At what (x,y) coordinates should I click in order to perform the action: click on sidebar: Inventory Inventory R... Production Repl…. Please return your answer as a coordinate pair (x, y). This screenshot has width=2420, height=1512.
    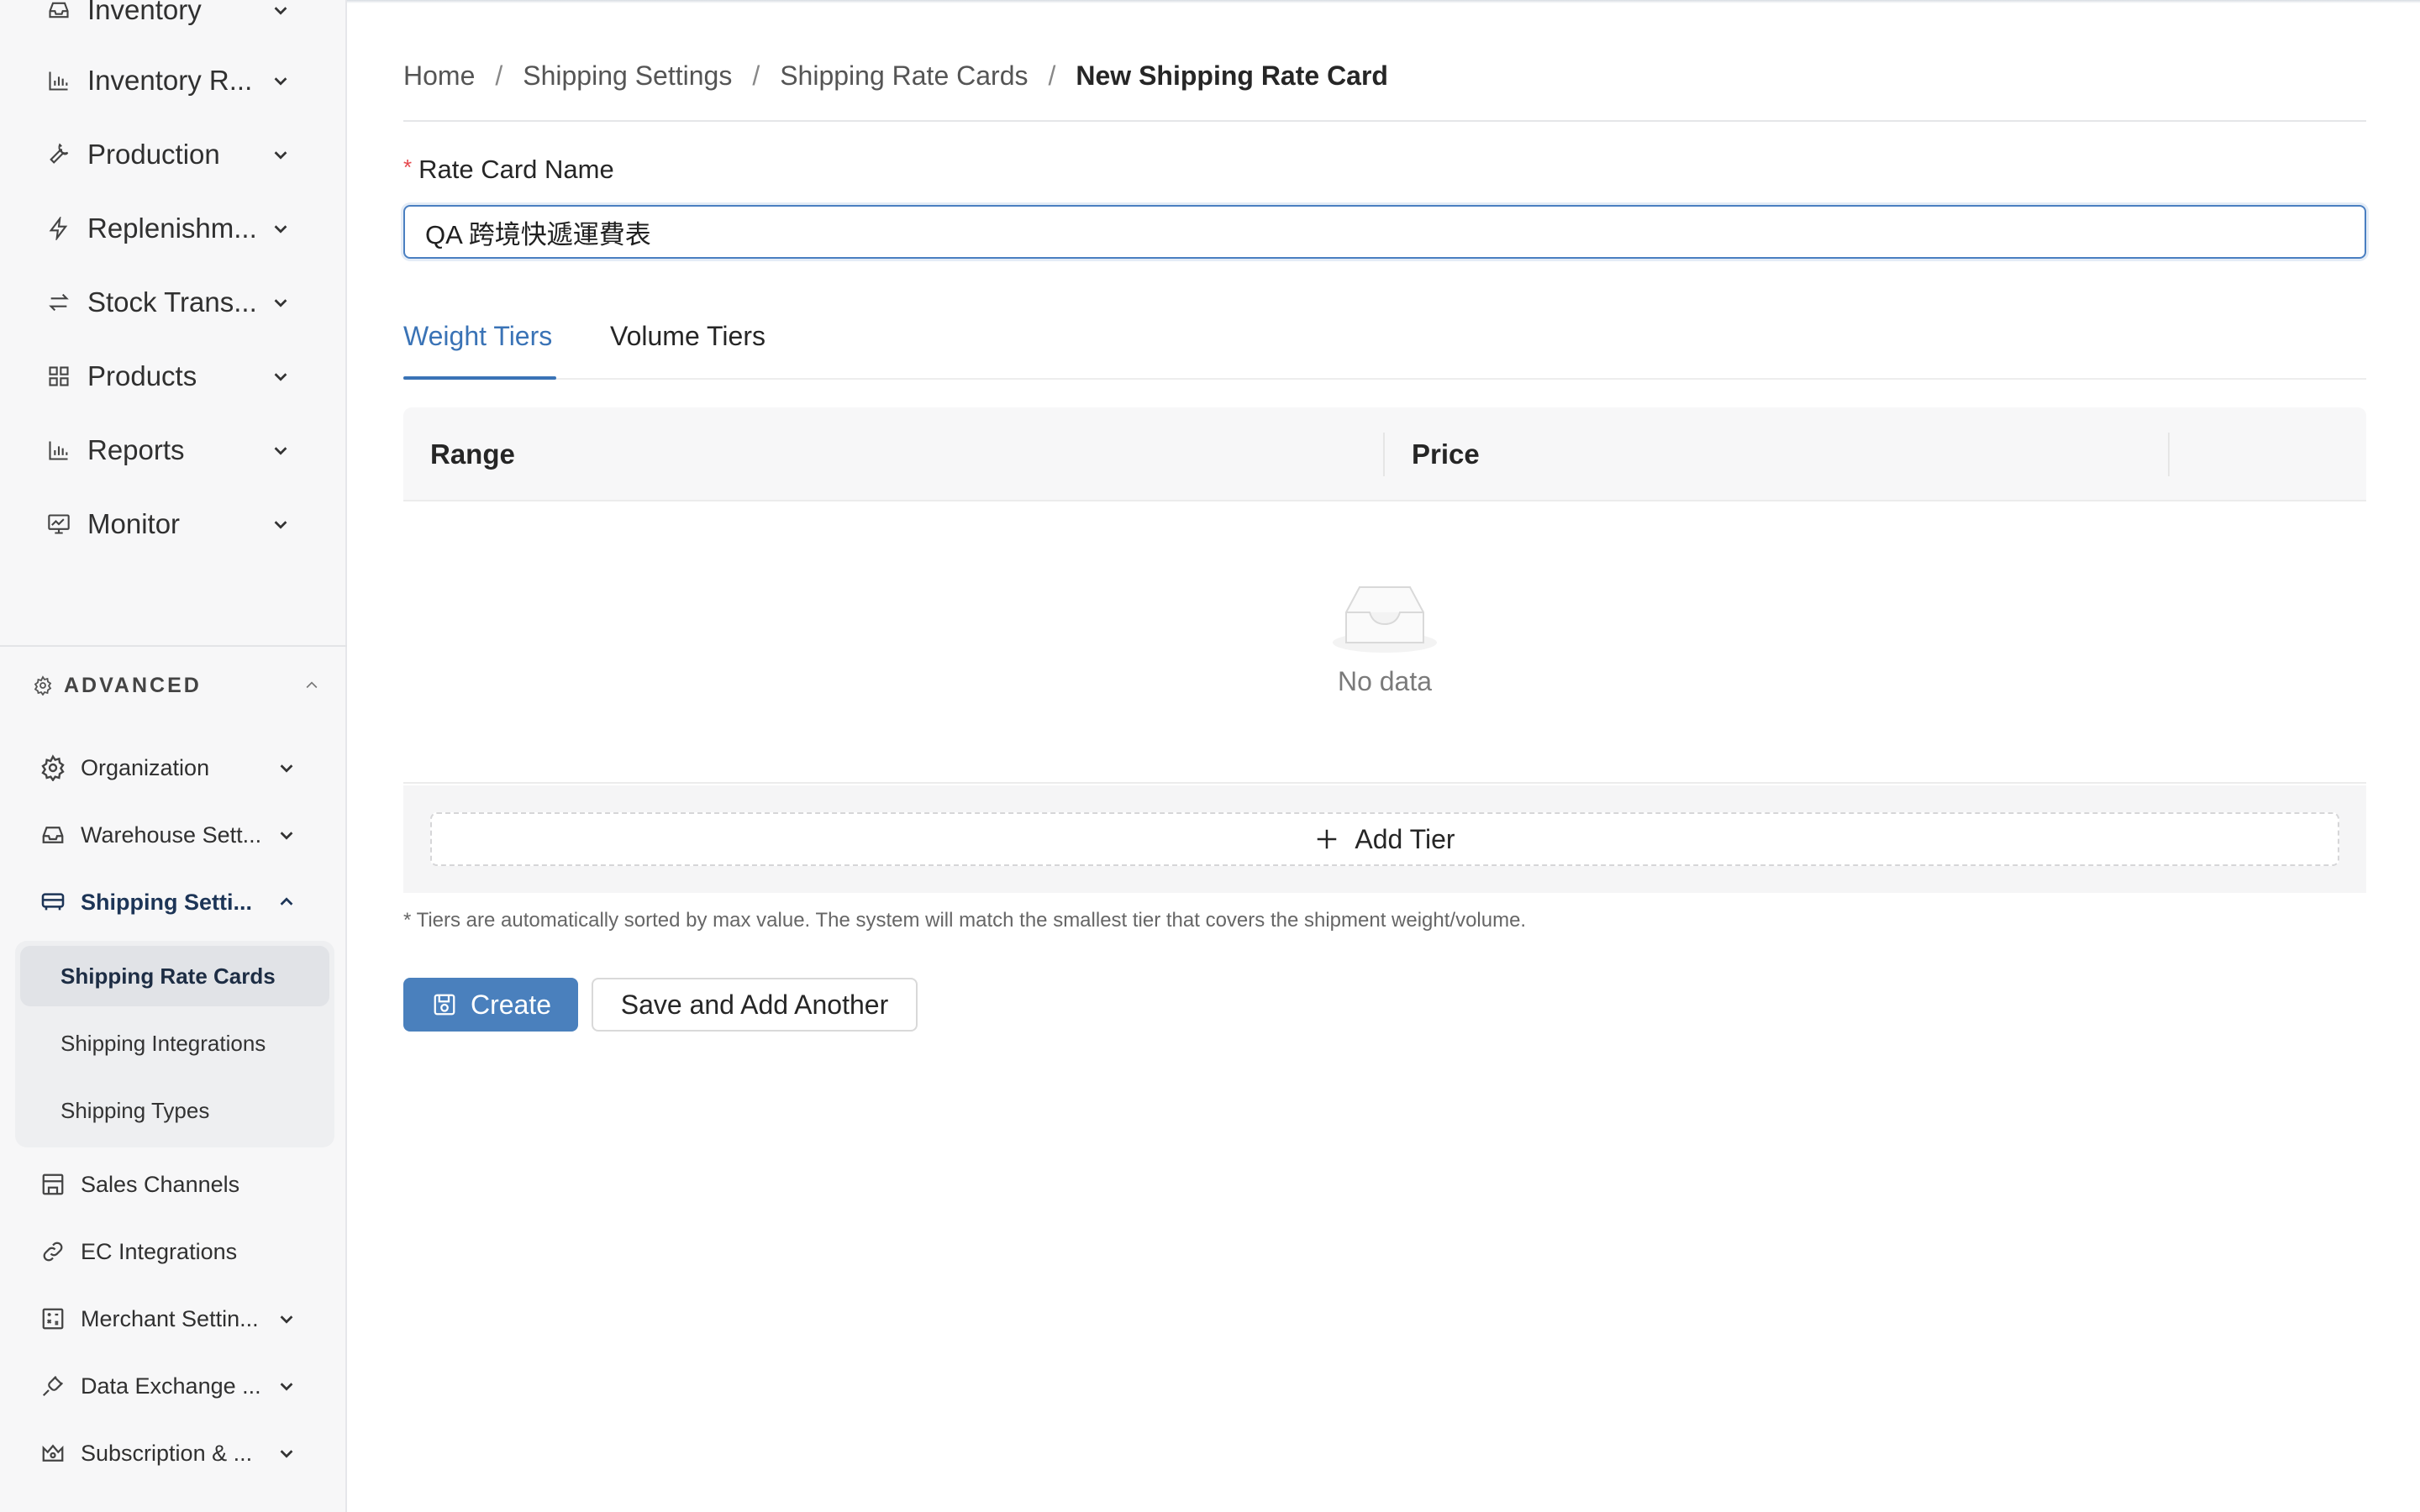
    Looking at the image, I should click on (173, 756).